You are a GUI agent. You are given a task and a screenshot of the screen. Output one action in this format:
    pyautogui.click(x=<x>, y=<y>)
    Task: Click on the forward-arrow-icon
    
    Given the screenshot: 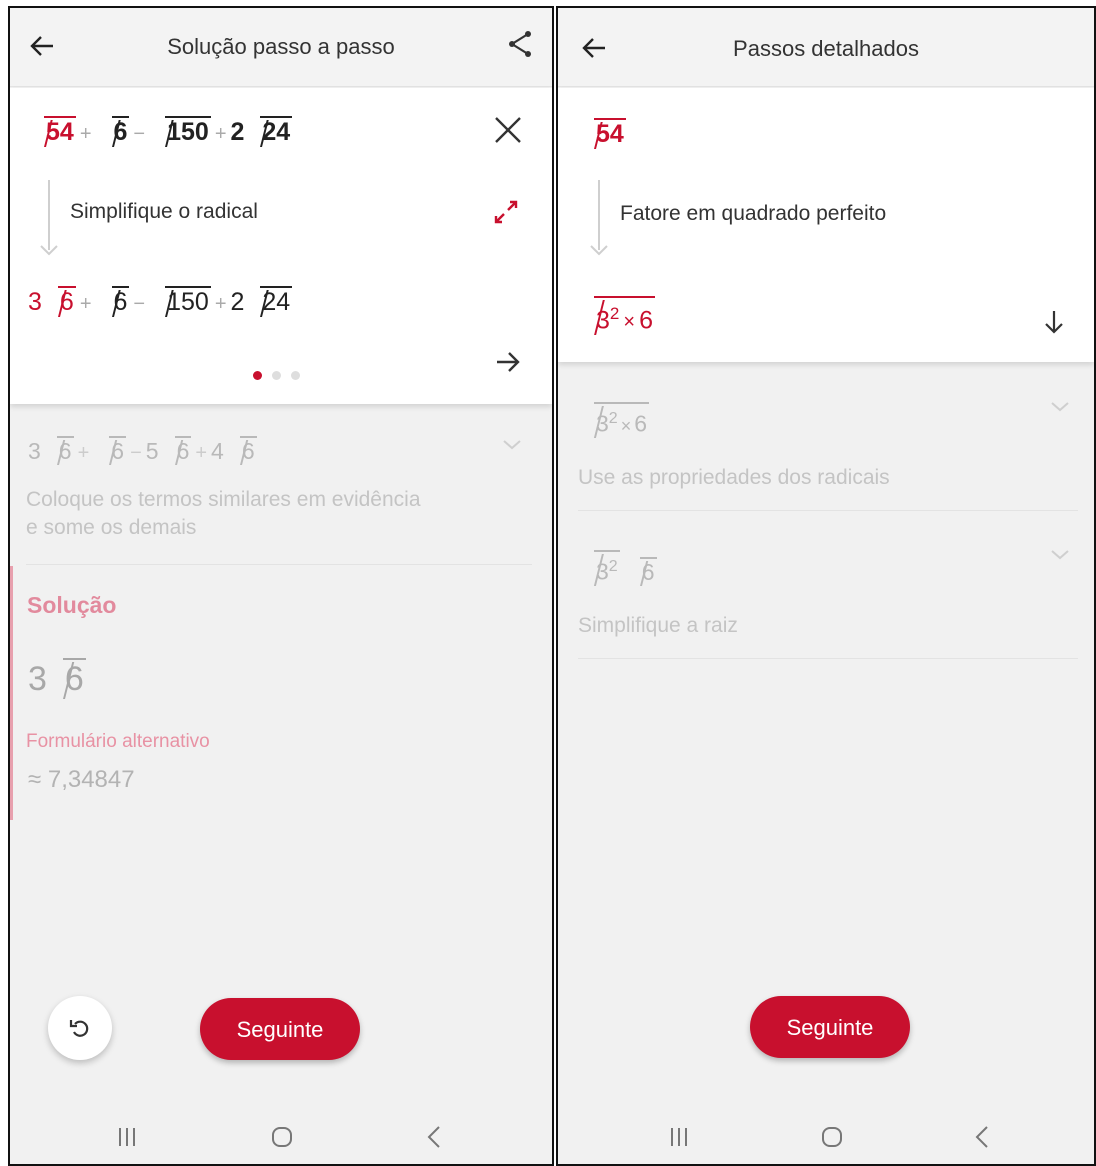 What is the action you would take?
    pyautogui.click(x=508, y=362)
    